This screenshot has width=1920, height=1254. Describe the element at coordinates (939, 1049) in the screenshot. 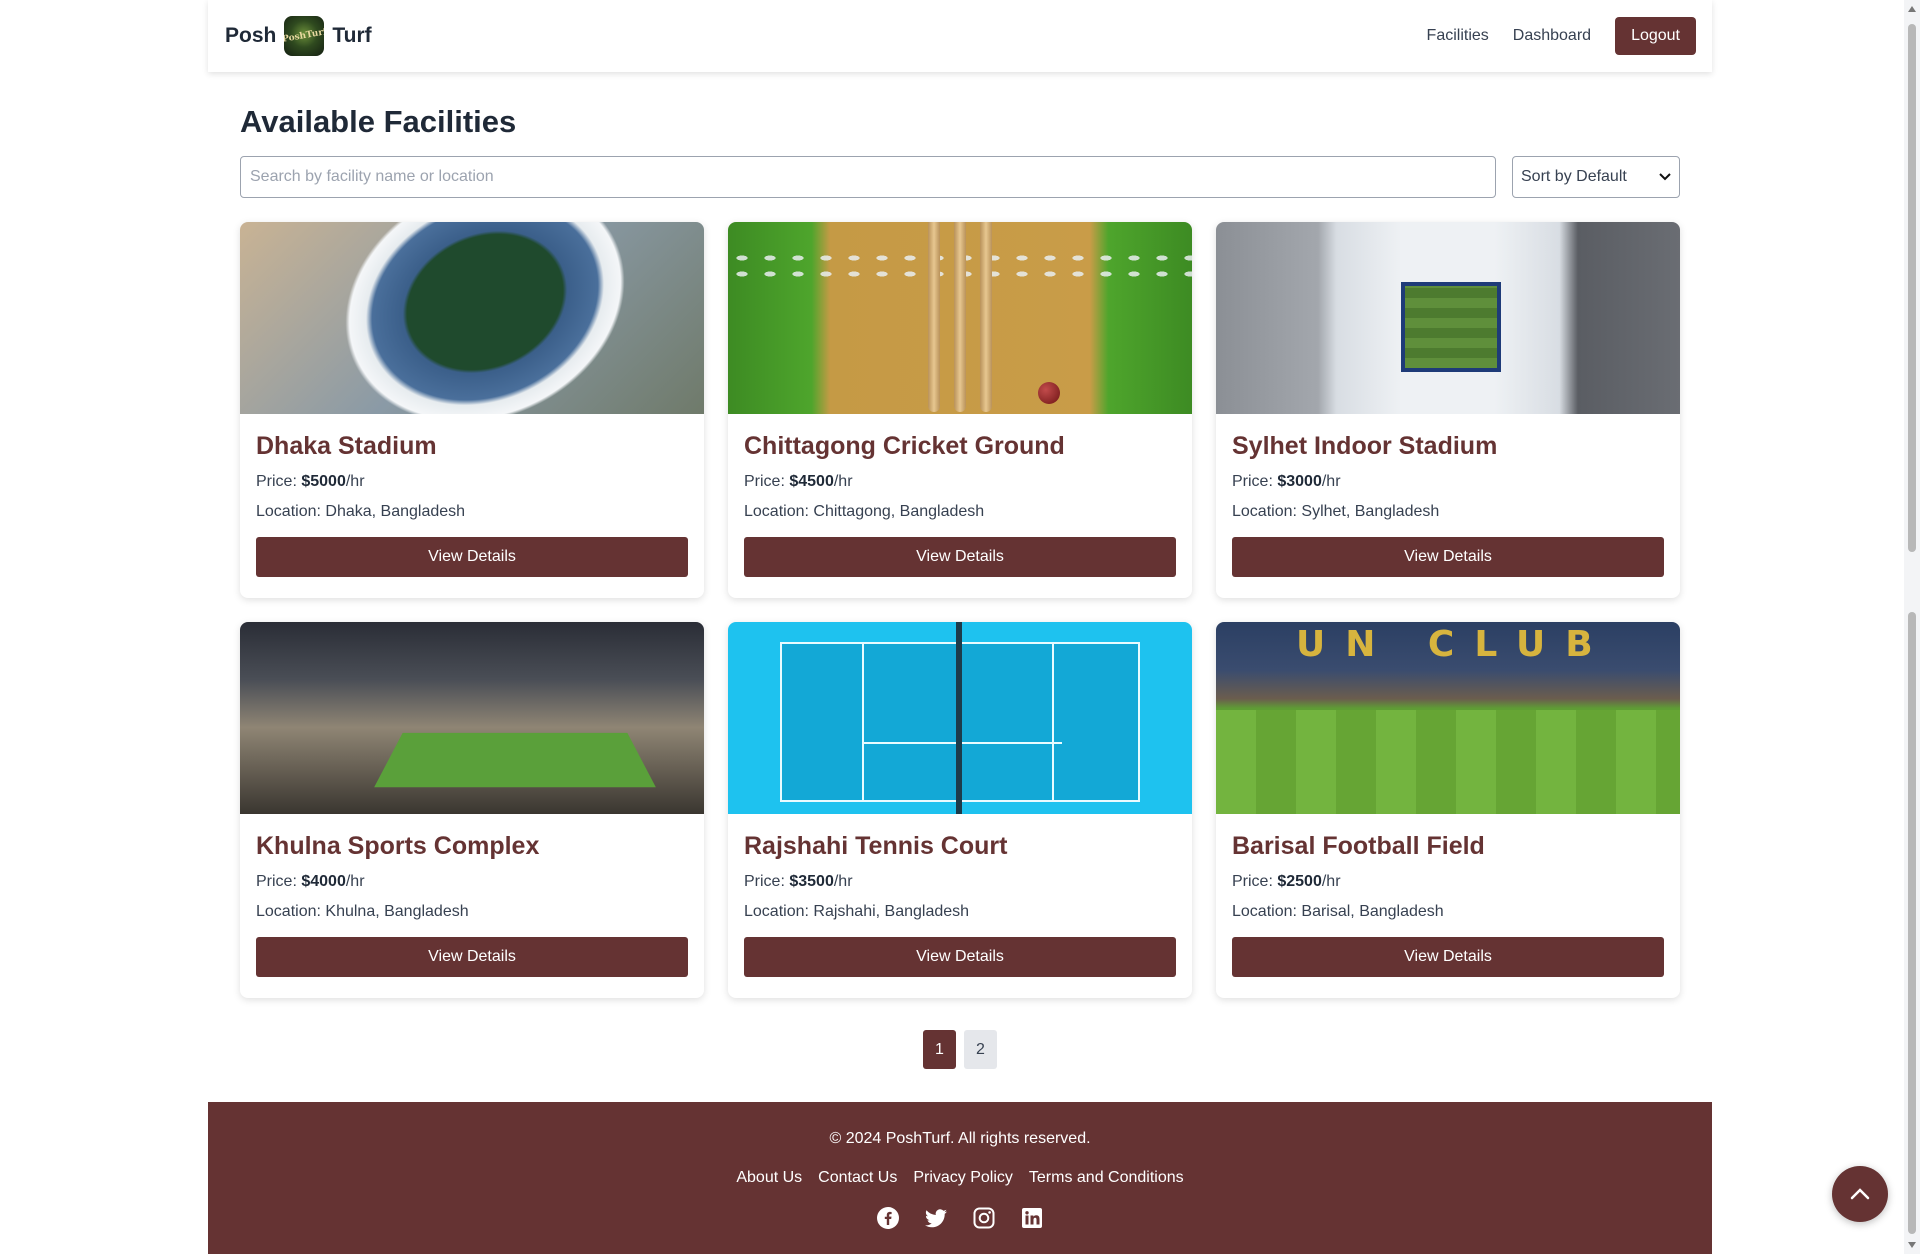

I see `page-button-1: 1` at that location.